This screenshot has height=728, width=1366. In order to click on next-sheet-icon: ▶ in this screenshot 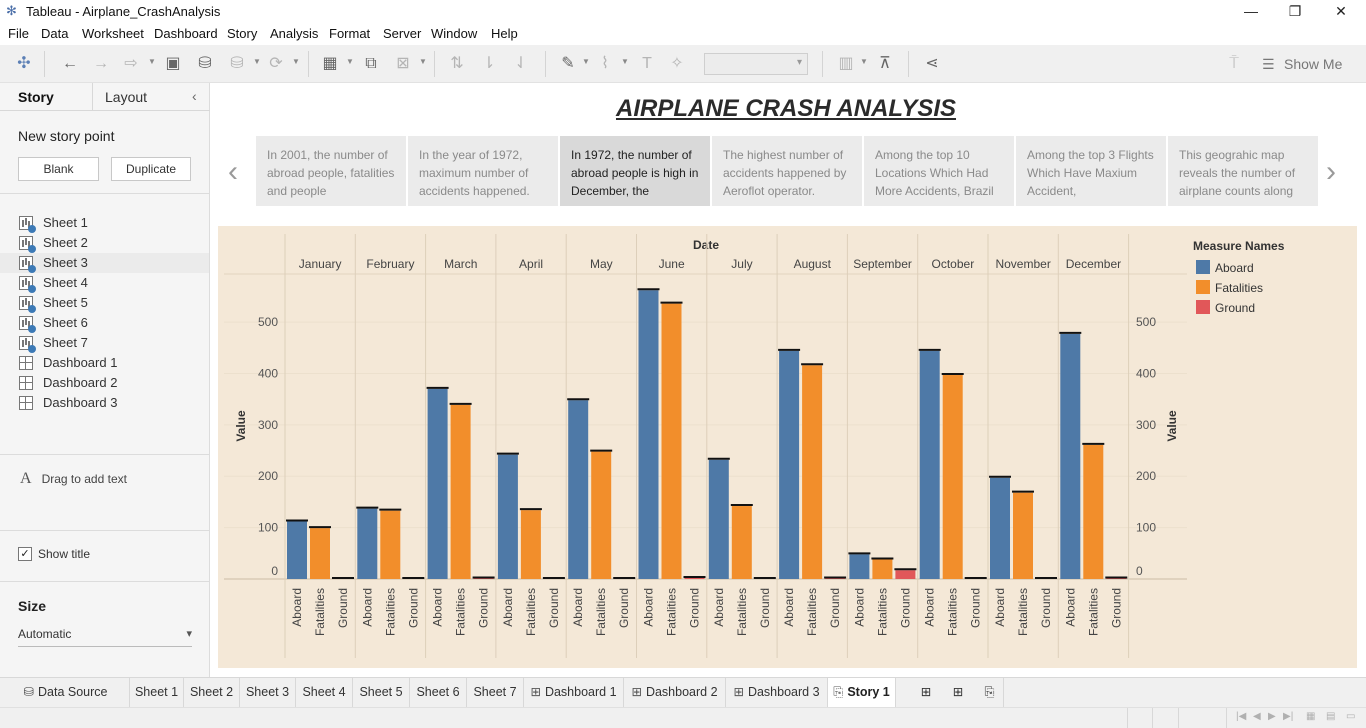, I will do `click(1272, 716)`.